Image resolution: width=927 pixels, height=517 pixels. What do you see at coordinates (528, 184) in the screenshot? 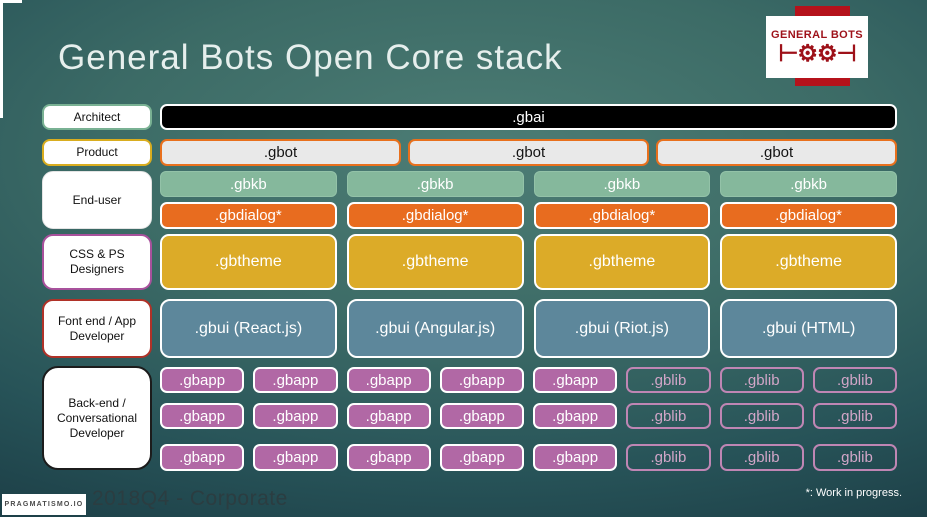
I see `row-gbkb: .gbkb .gbkb .gbkb .gbkb` at bounding box center [528, 184].